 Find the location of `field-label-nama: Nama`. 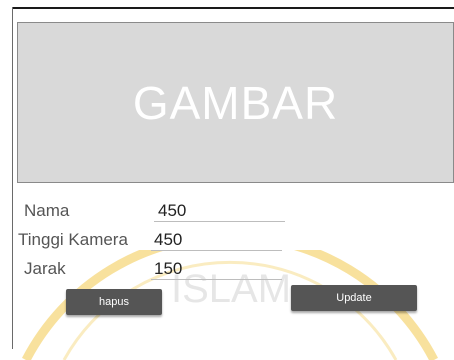

field-label-nama: Nama is located at coordinates (47, 210).